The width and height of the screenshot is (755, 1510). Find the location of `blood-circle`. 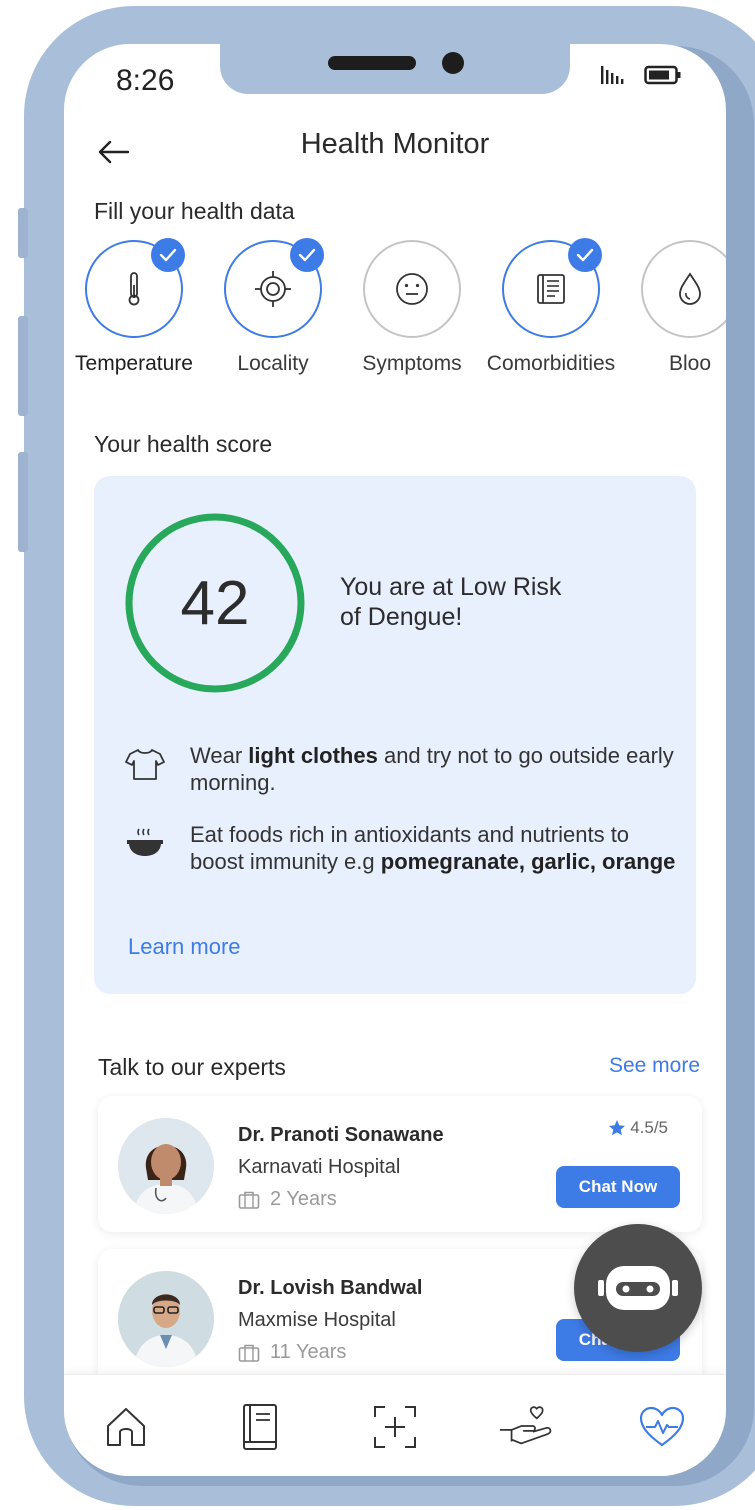

blood-circle is located at coordinates (683, 289).